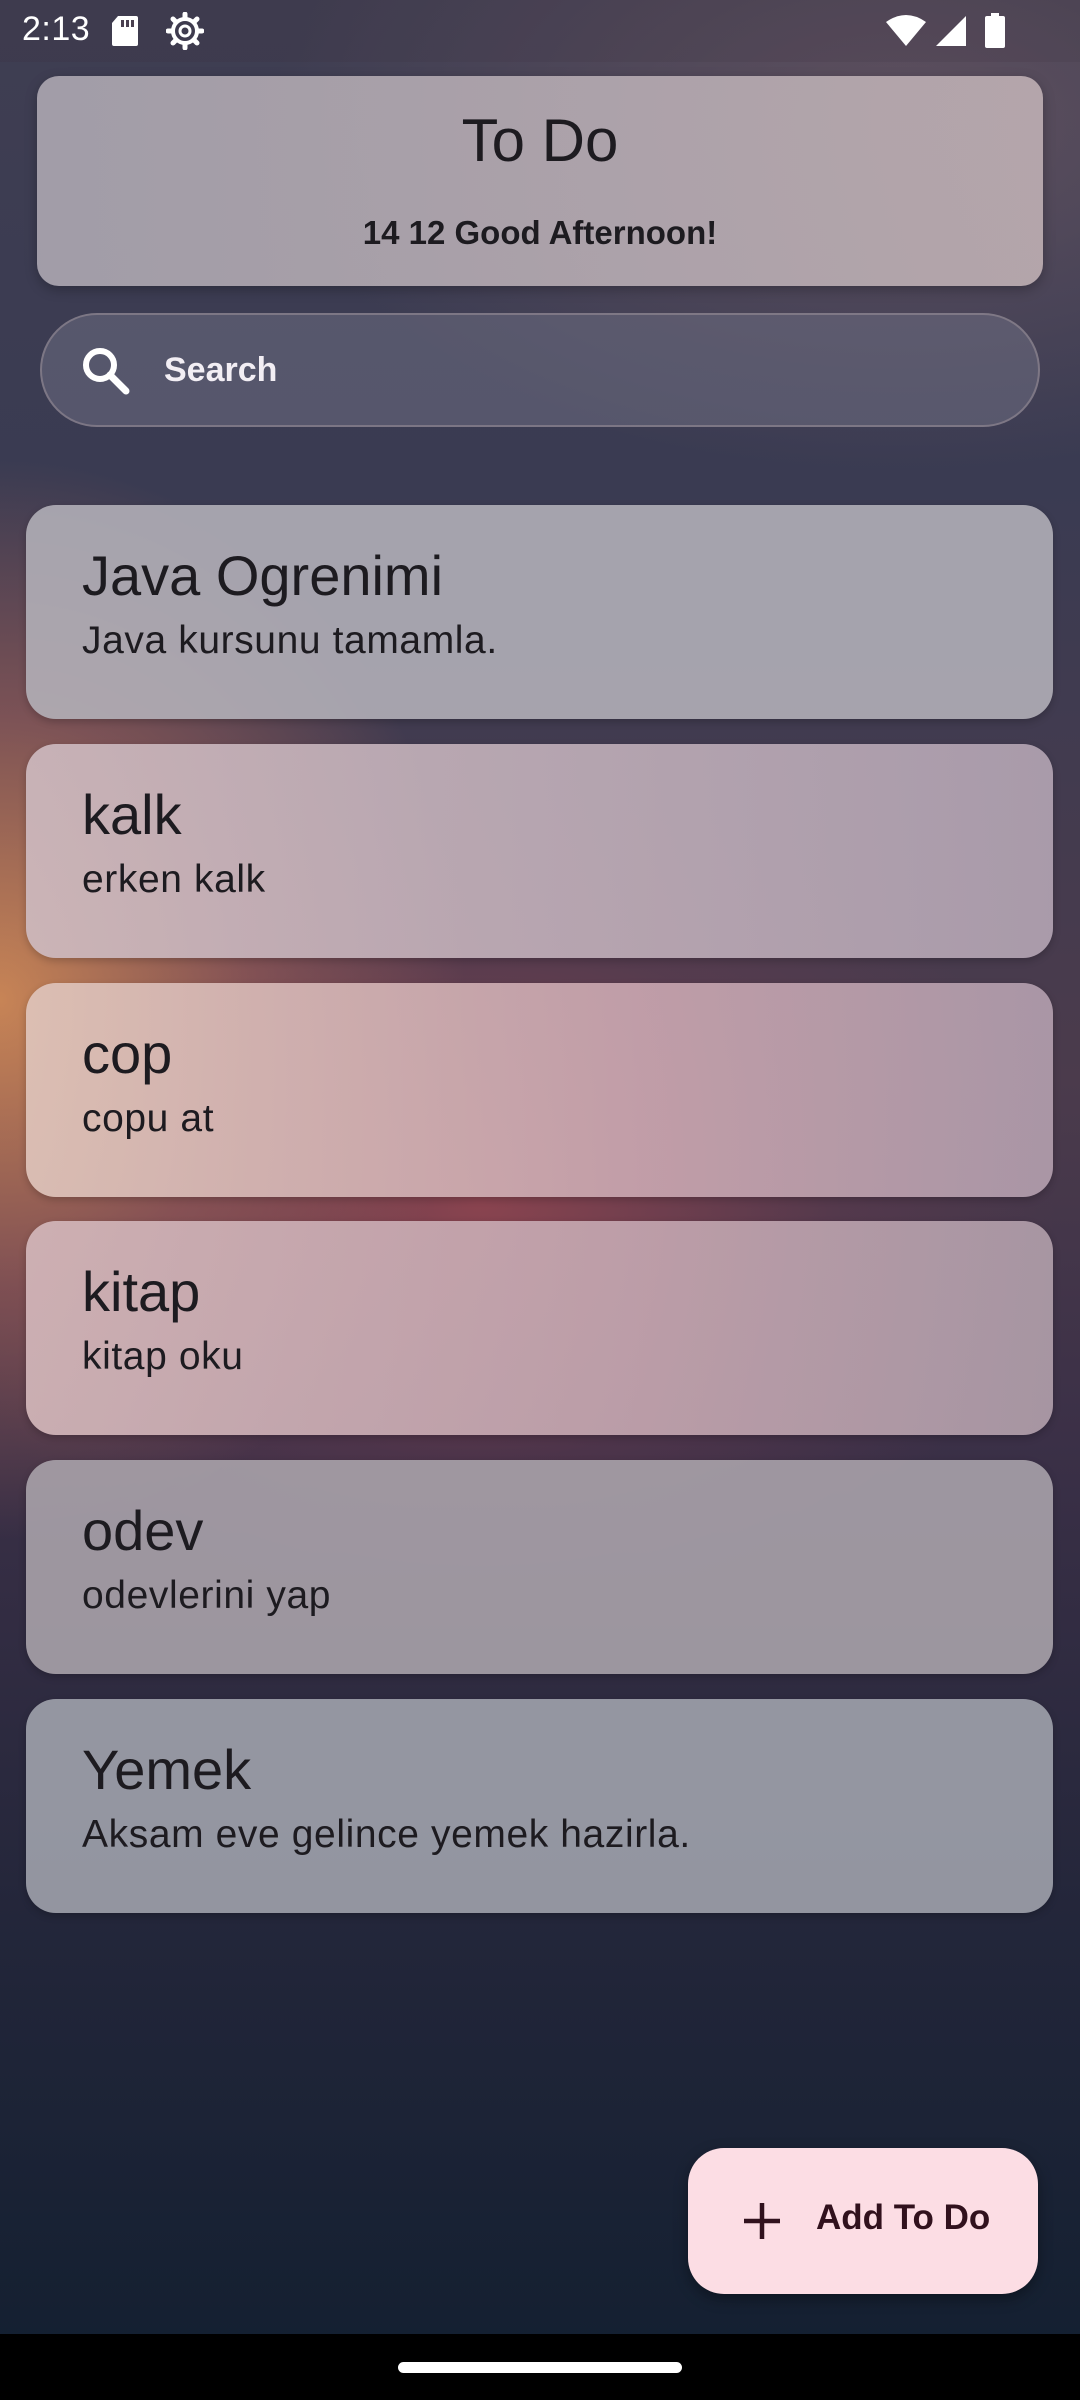 This screenshot has width=1080, height=2400. What do you see at coordinates (539, 1567) in the screenshot?
I see `todo-card: odev odevlerini yap` at bounding box center [539, 1567].